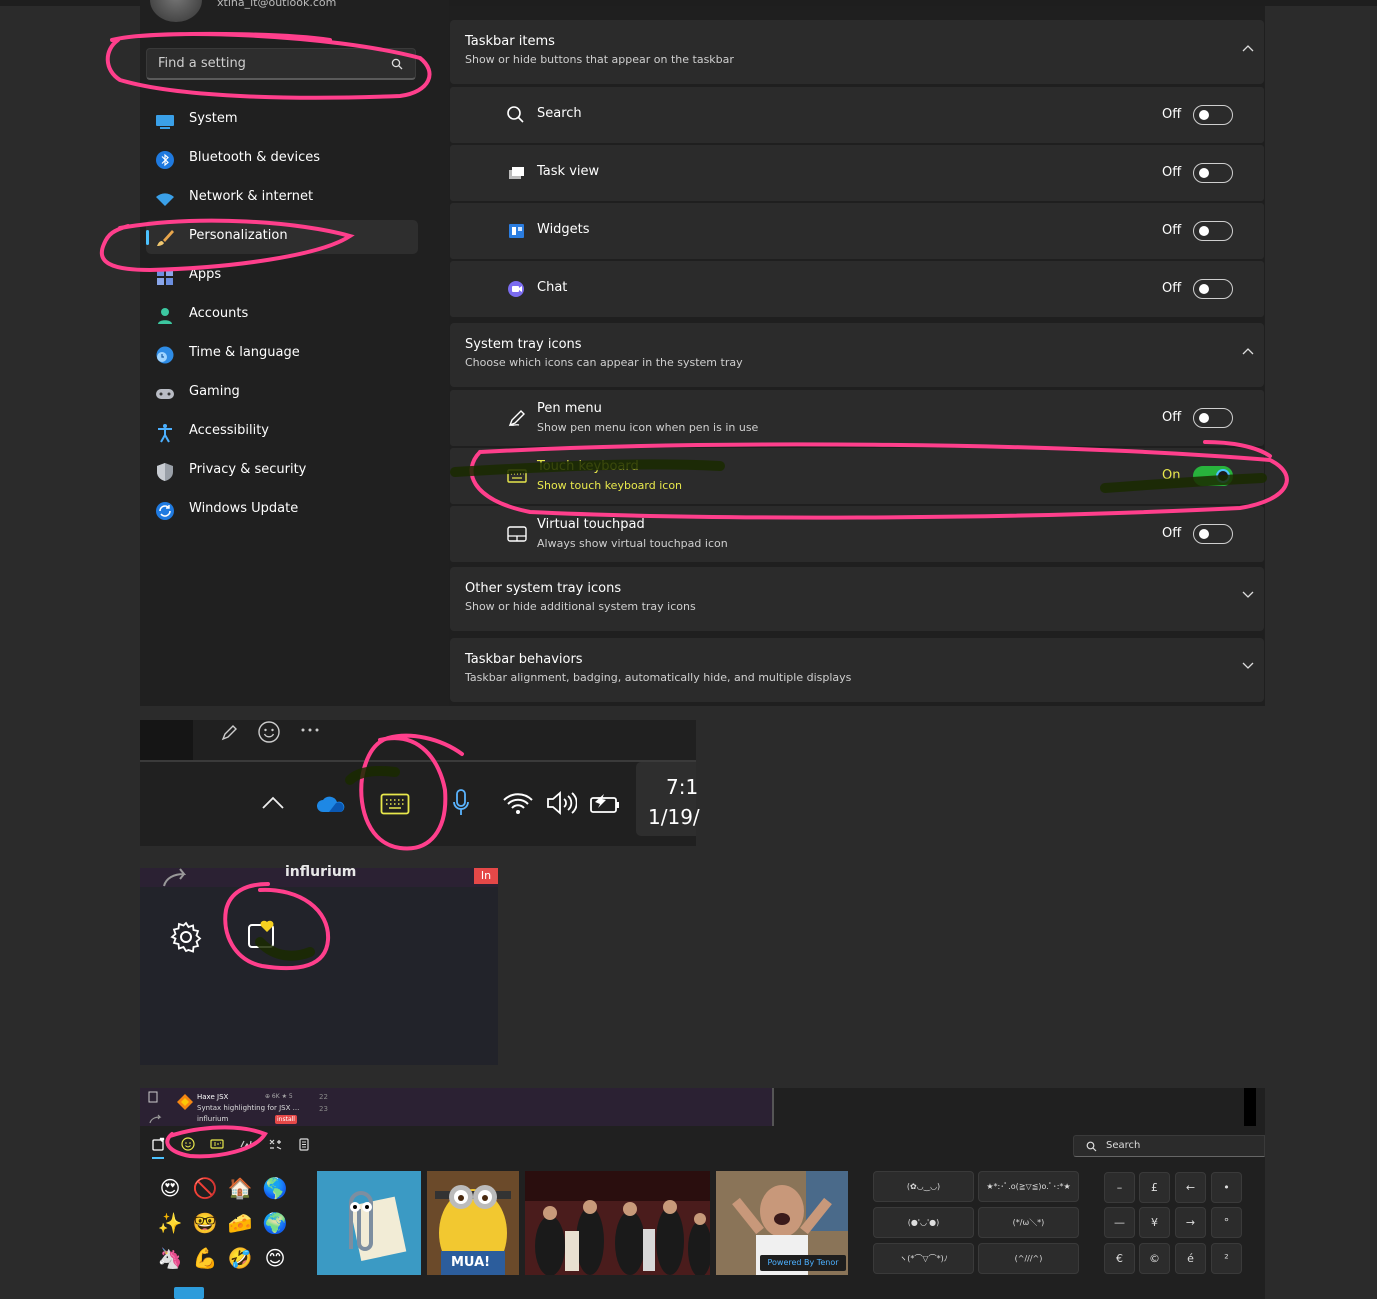  What do you see at coordinates (282, 393) in the screenshot?
I see `nav-item-gaming: Gaming` at bounding box center [282, 393].